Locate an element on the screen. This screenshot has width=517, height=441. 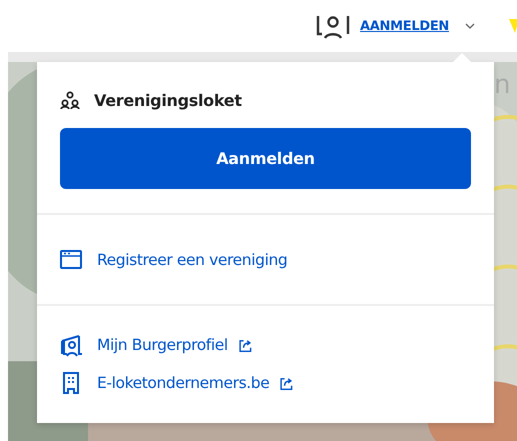
user-icon is located at coordinates (333, 26).